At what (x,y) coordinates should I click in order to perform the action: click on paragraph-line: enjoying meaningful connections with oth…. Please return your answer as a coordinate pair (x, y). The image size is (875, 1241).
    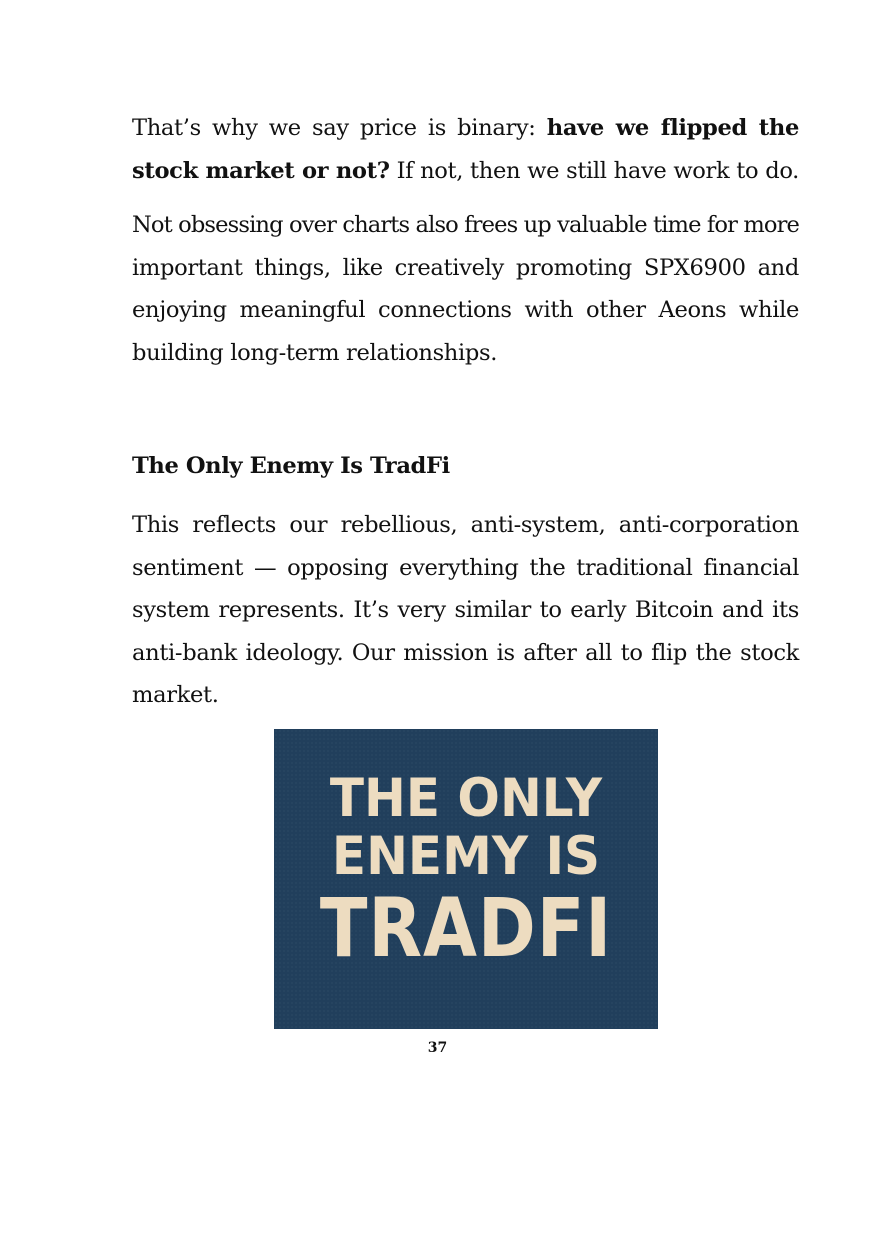
    Looking at the image, I should click on (465, 310).